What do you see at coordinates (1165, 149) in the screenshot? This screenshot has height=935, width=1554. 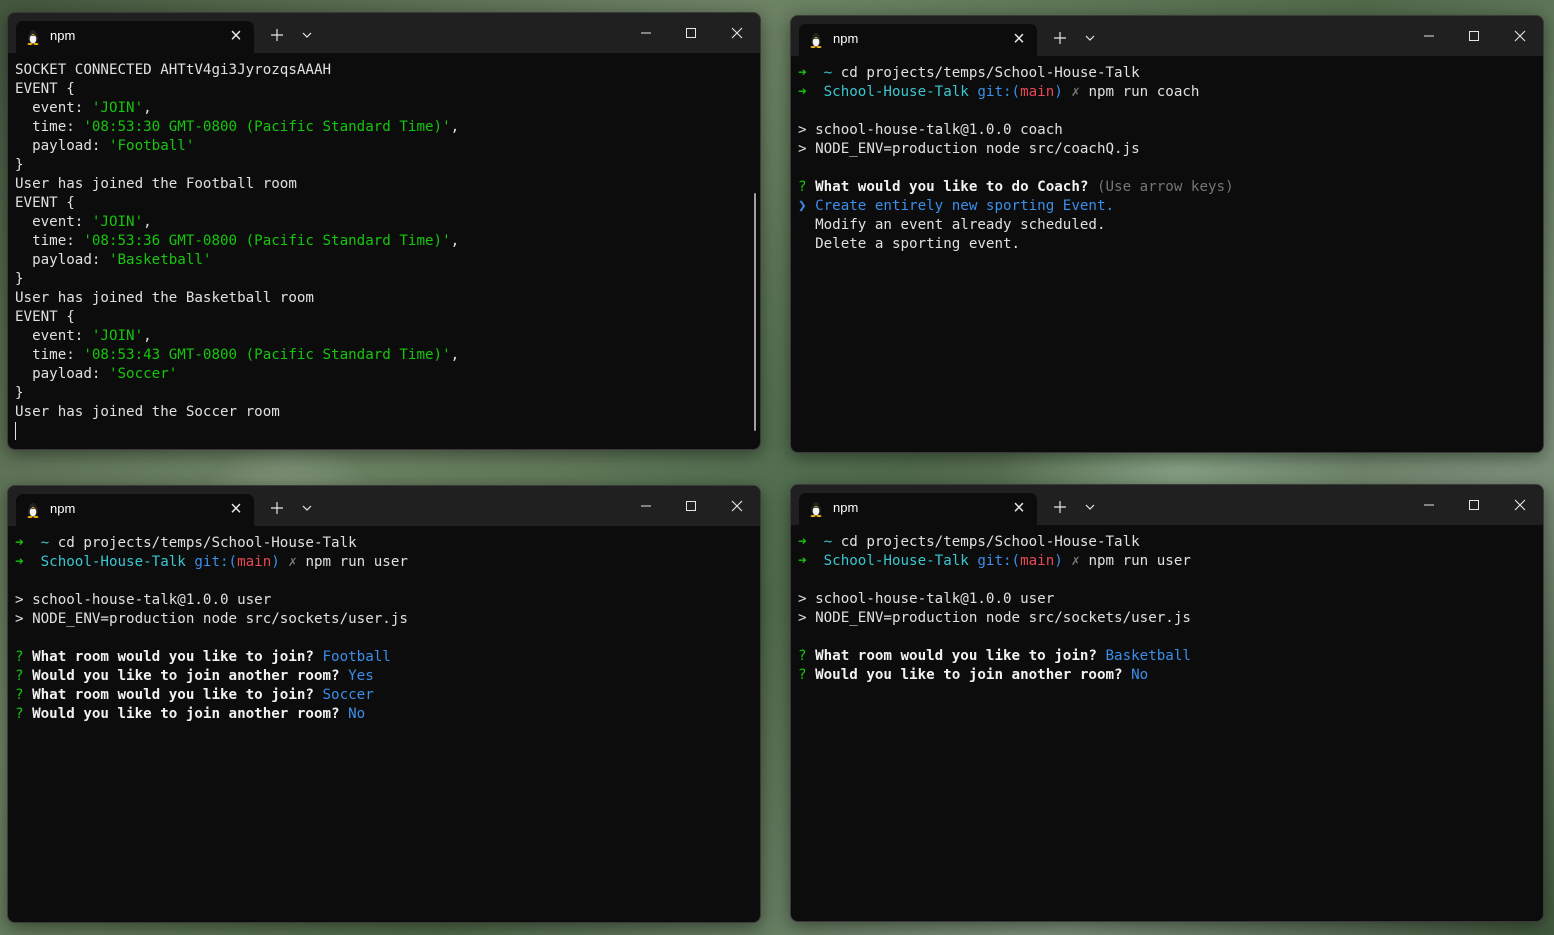 I see `terminal-line: > NODE_ENV=production node src/coachQ.js` at bounding box center [1165, 149].